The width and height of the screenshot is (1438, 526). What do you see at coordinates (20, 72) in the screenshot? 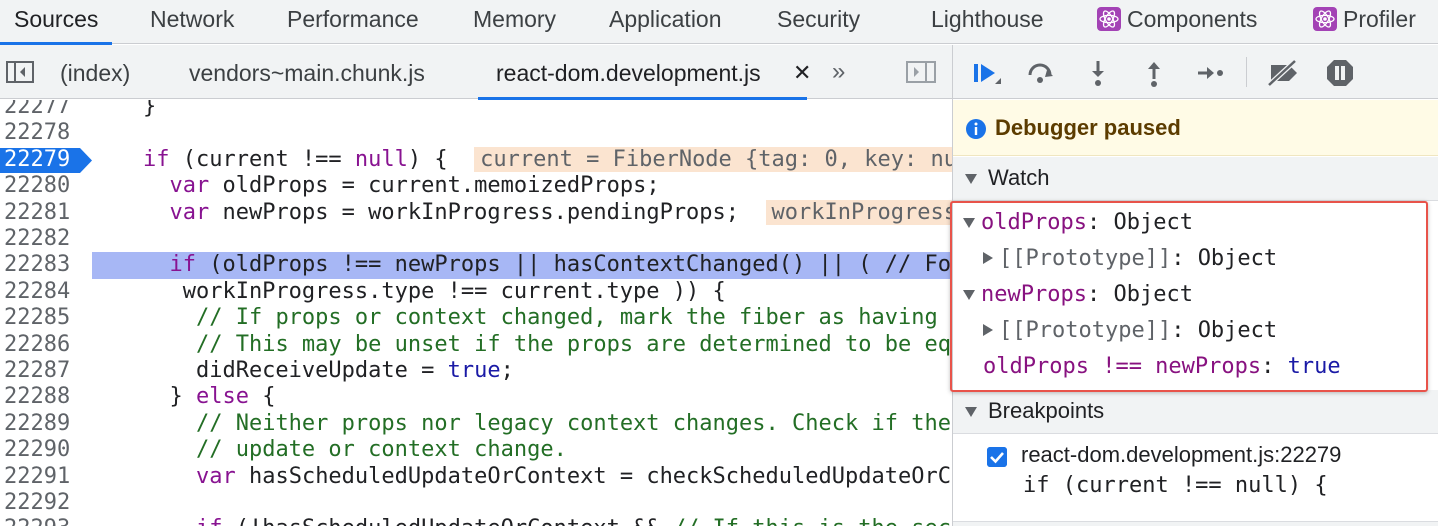
I see `toggle-navigator-icon` at bounding box center [20, 72].